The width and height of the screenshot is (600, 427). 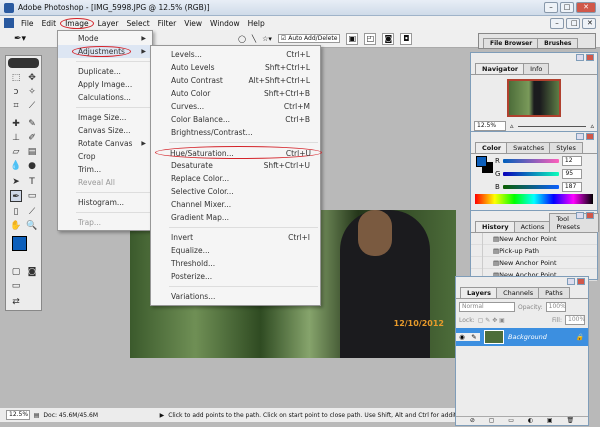 I want to click on minimize-button: –, so click(x=551, y=7).